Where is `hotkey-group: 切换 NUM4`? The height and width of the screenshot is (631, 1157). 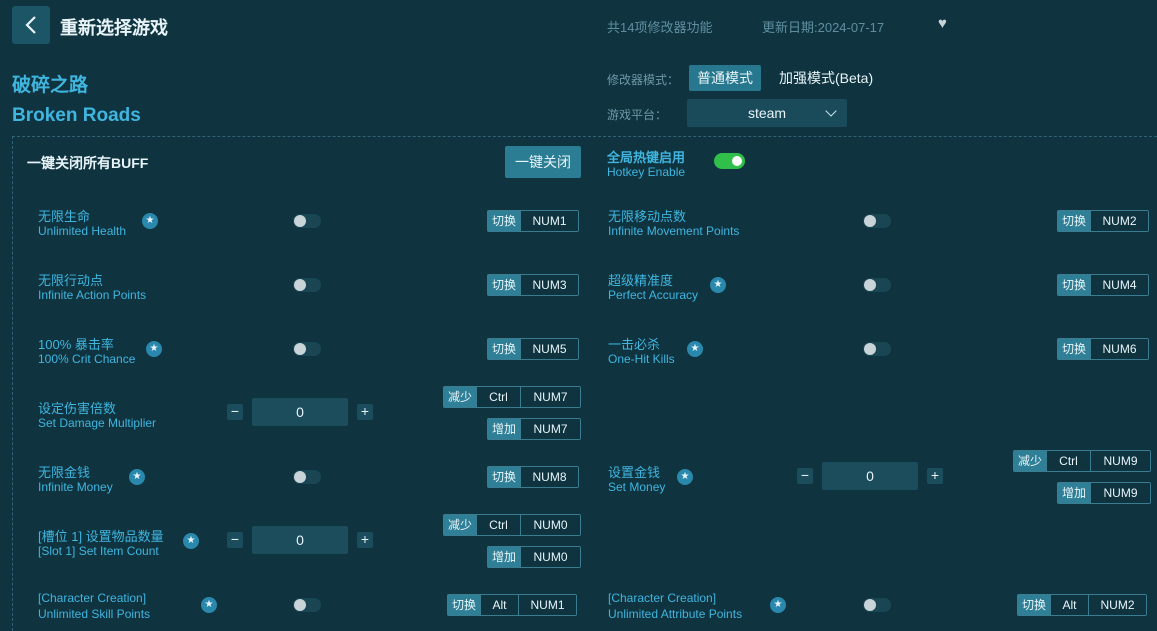
hotkey-group: 切换 NUM4 is located at coordinates (1103, 285).